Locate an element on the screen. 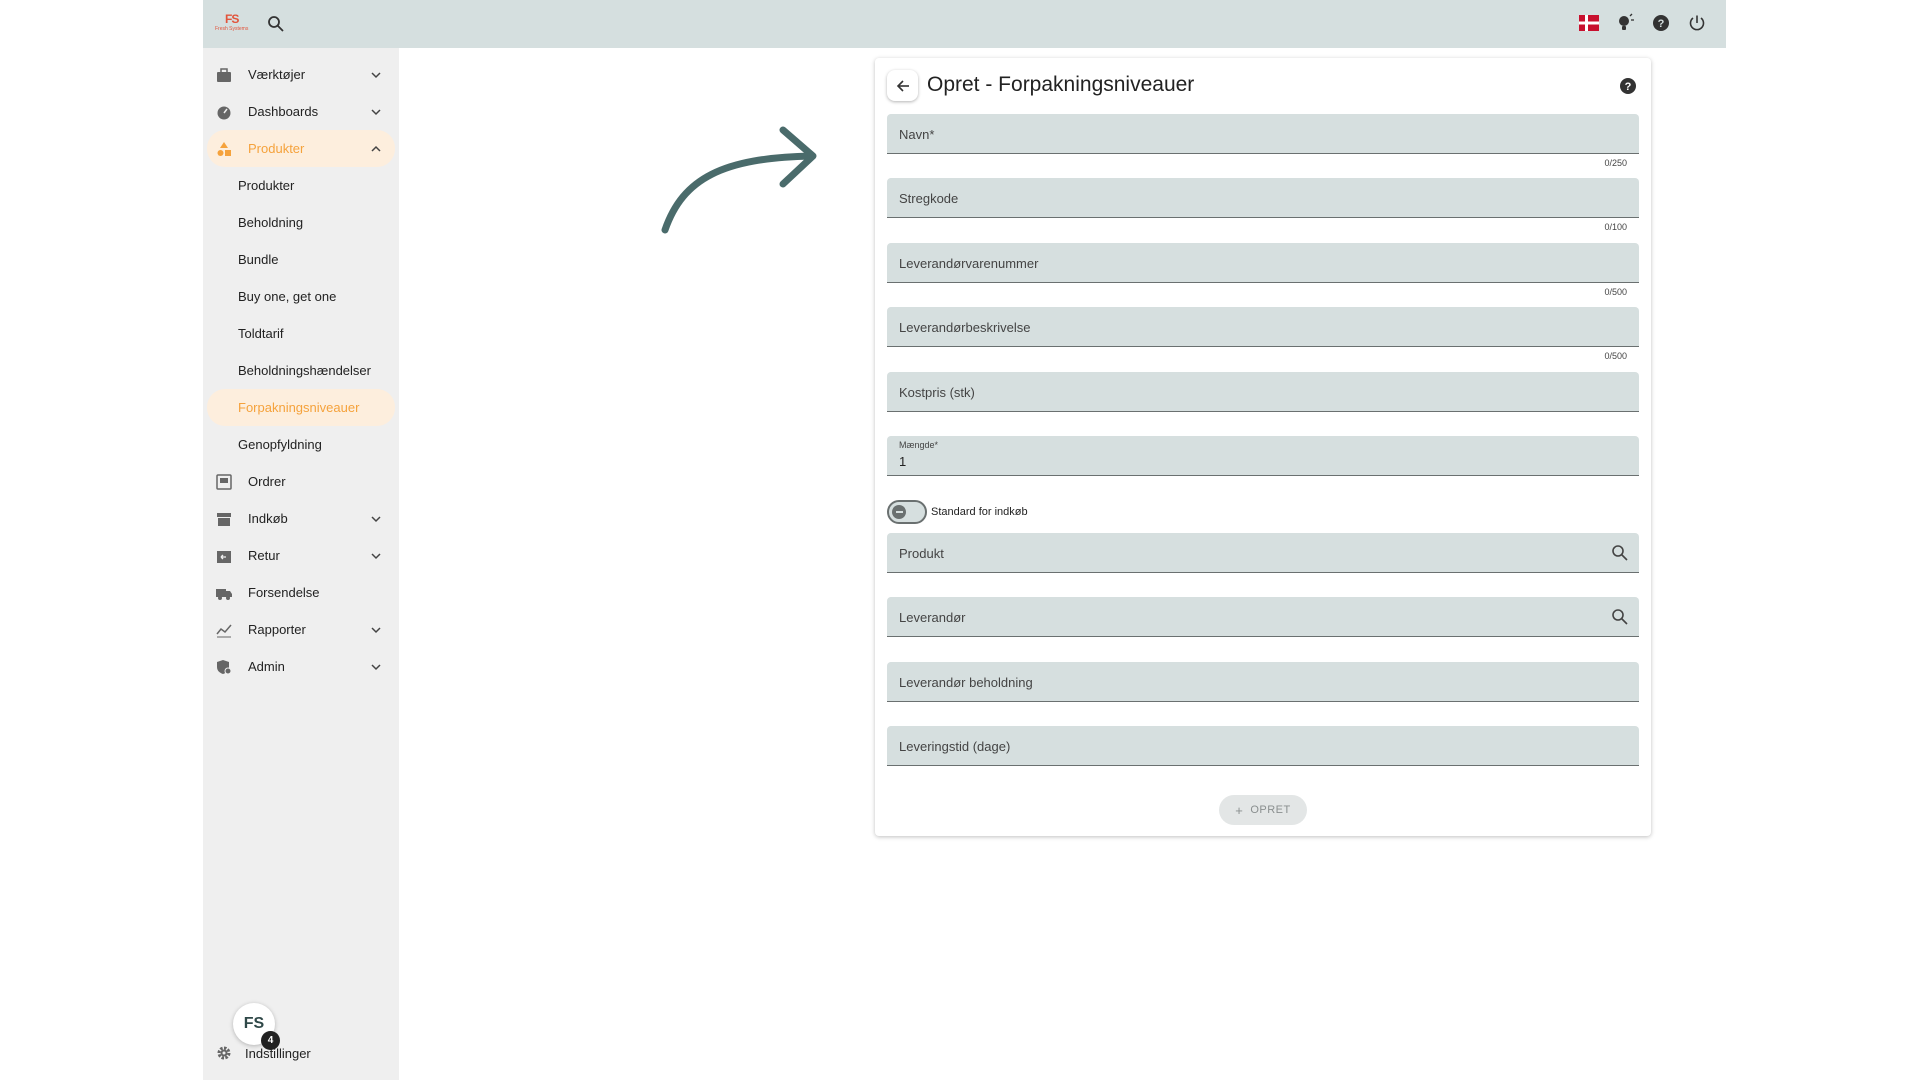 Image resolution: width=1920 pixels, height=1080 pixels. sidebar-item-label: Dashboards is located at coordinates (283, 111).